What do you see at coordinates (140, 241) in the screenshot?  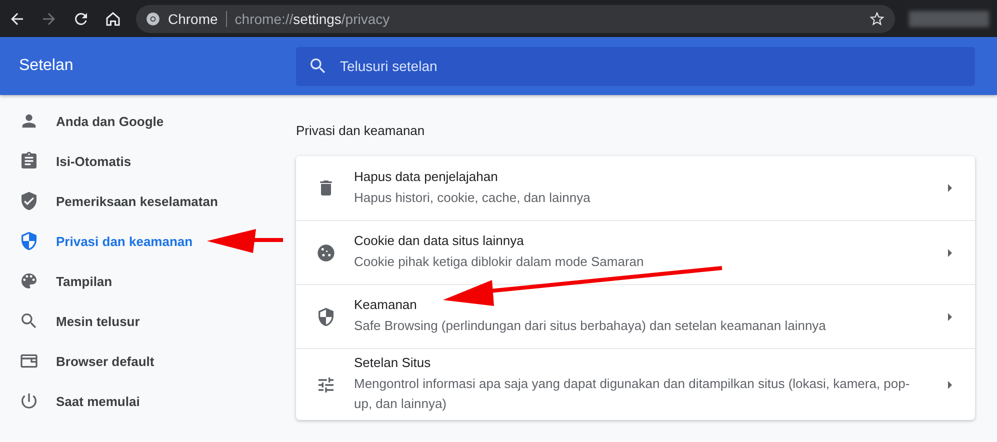 I see `sidebar-item: Privasi dan keamanan` at bounding box center [140, 241].